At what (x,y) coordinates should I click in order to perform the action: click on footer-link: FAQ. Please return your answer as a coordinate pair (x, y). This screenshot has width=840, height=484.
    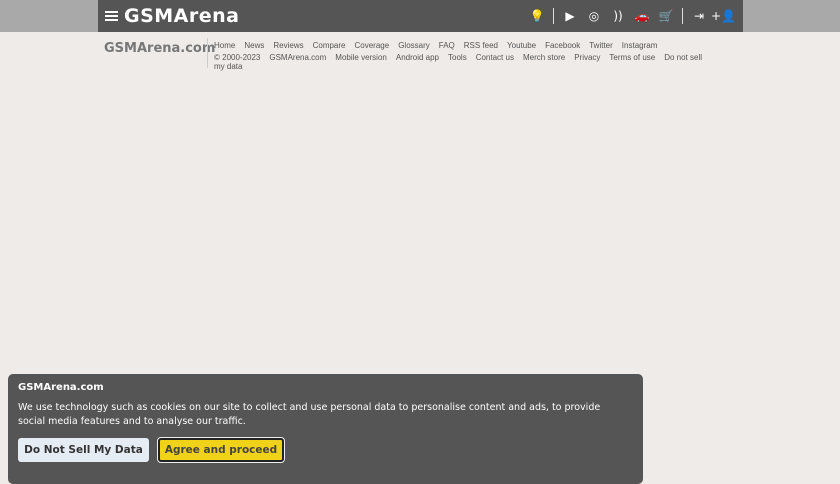
    Looking at the image, I should click on (447, 45).